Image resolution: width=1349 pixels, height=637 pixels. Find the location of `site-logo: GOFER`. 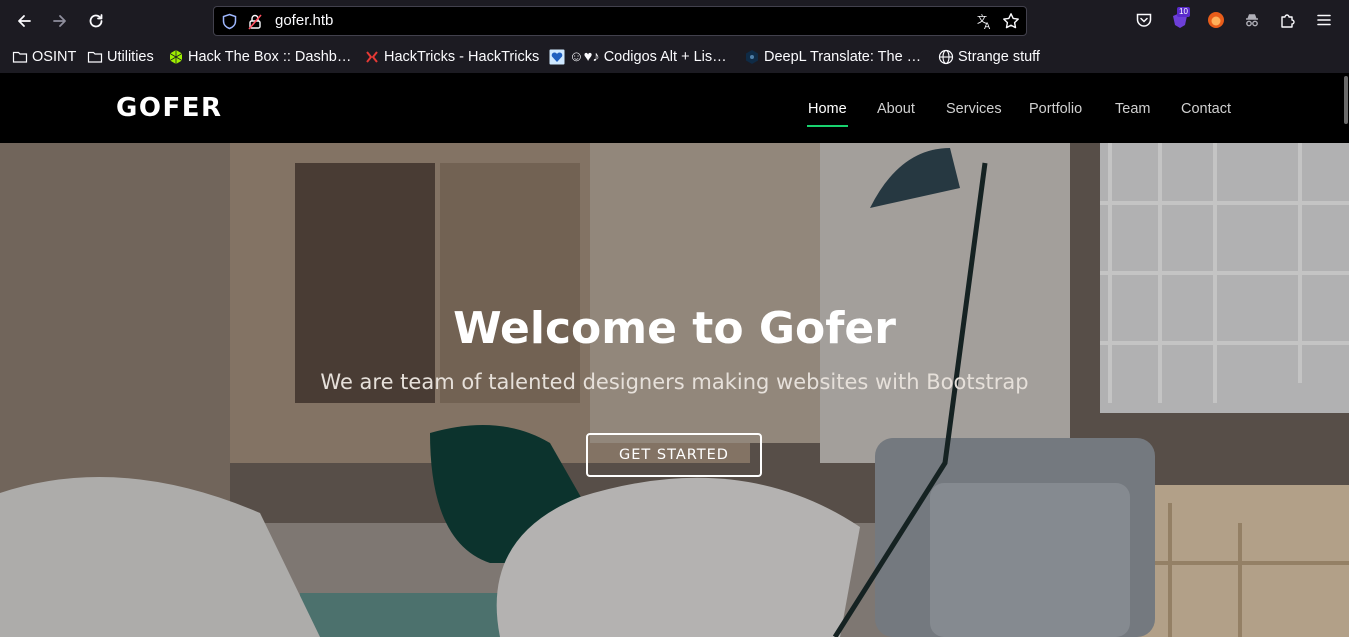

site-logo: GOFER is located at coordinates (169, 108).